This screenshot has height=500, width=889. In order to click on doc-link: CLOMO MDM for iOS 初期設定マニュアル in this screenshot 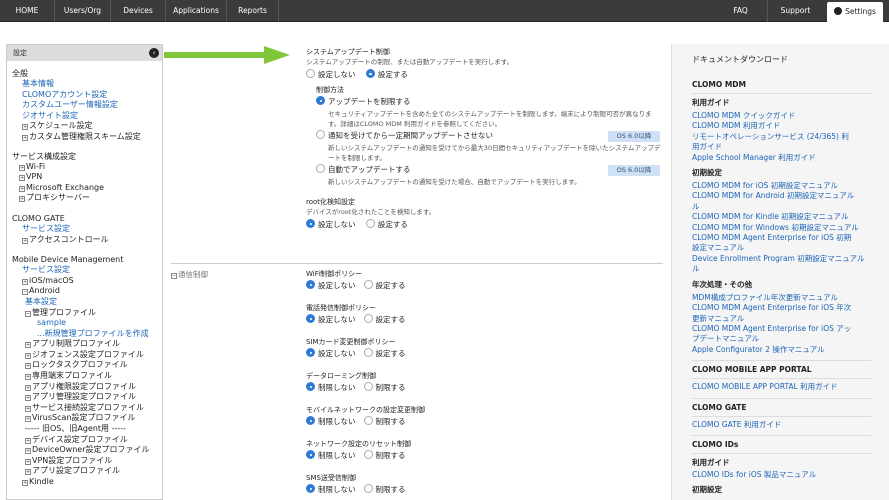, I will do `click(790, 186)`.